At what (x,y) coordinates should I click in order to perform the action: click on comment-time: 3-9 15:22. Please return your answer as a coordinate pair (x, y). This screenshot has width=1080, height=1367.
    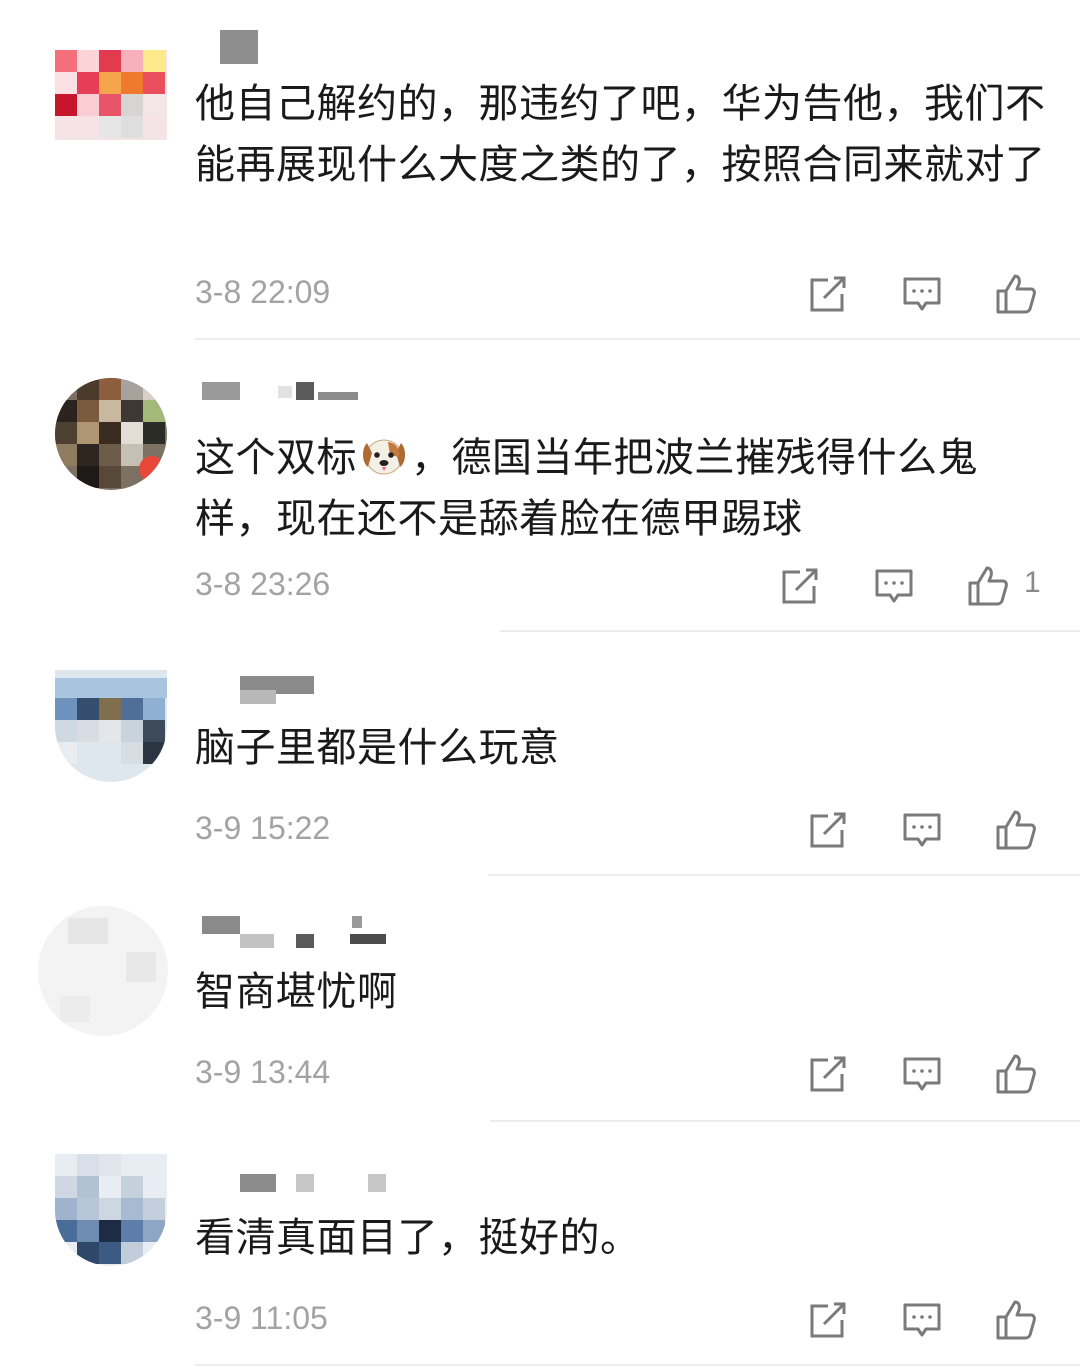
    Looking at the image, I should click on (263, 828).